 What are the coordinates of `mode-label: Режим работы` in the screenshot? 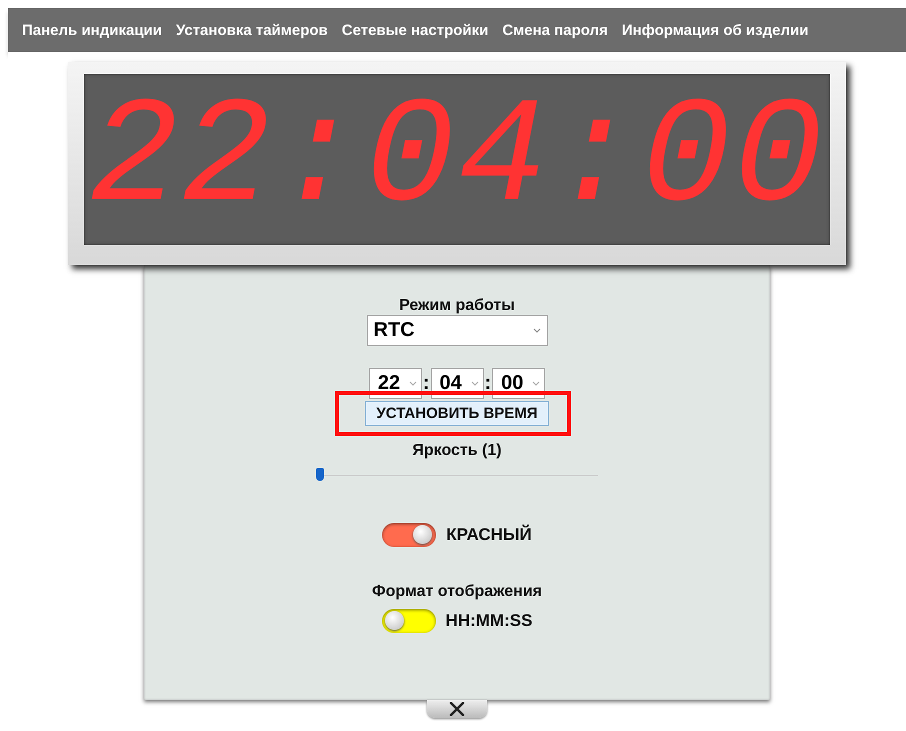 It's located at (457, 306).